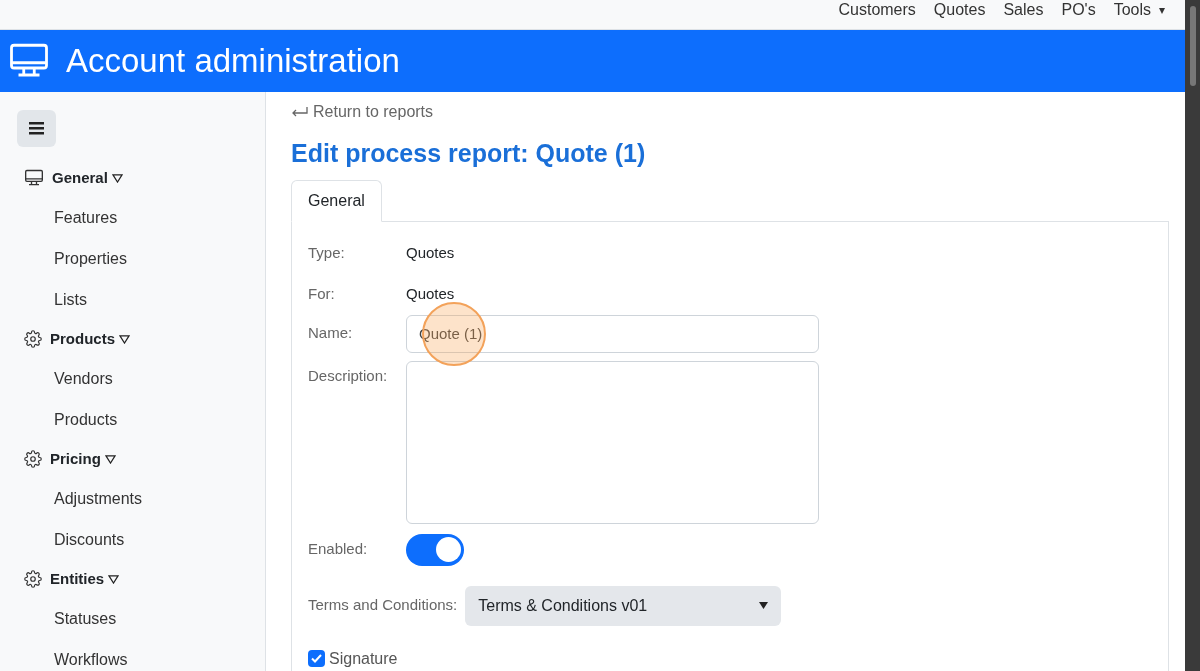  Describe the element at coordinates (1139, 10) in the screenshot. I see `nav-link: Tools ▾` at that location.